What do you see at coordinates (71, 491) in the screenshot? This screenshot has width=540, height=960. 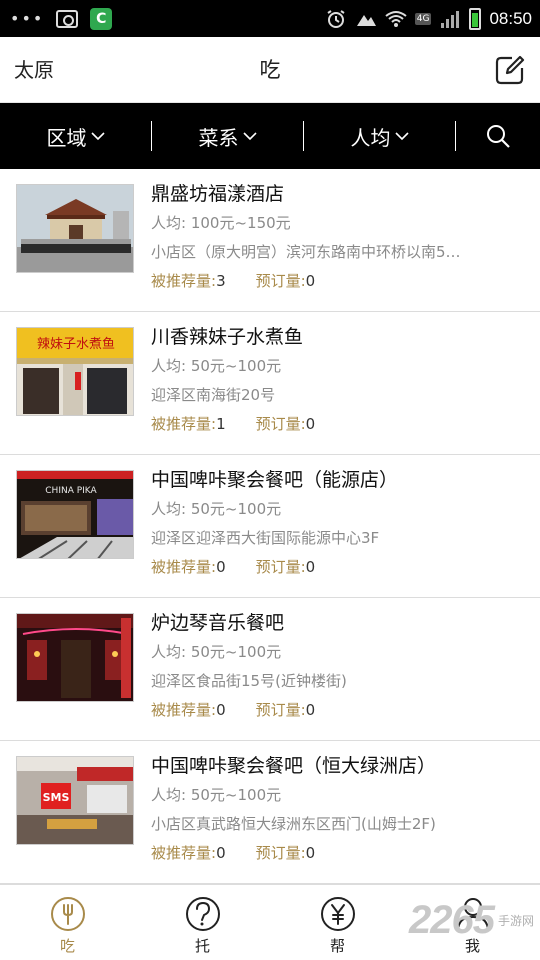 I see `shop-sign-text: CHINA PIKA` at bounding box center [71, 491].